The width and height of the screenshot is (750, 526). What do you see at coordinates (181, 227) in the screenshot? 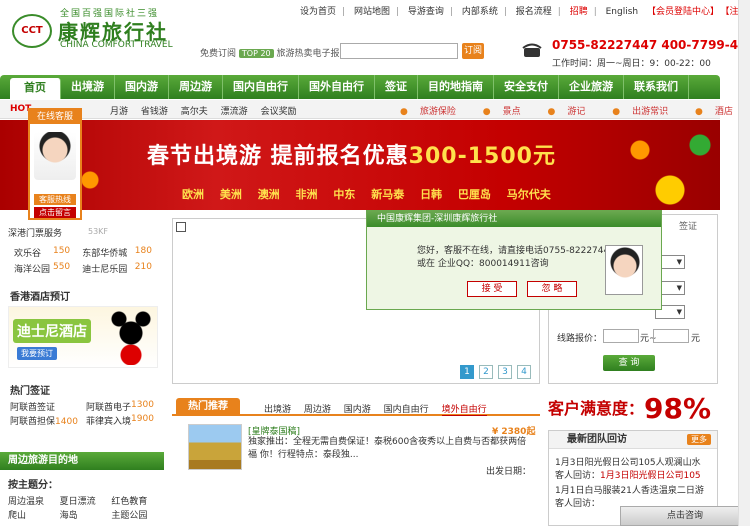
I see `broken-image-icon` at bounding box center [181, 227].